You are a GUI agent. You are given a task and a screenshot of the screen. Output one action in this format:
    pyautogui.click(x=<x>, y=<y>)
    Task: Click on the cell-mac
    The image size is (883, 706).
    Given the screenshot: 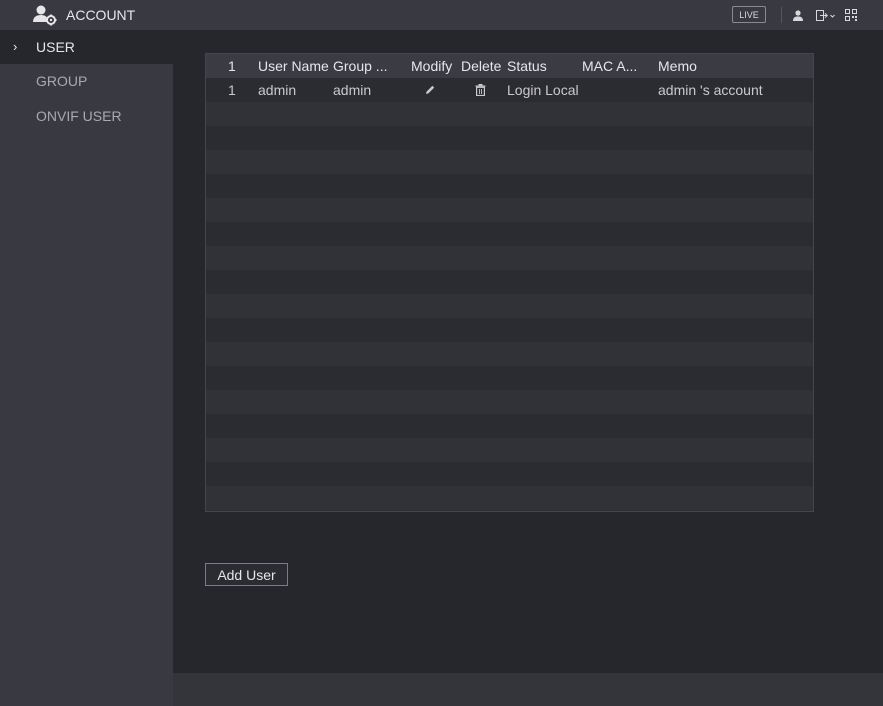 What is the action you would take?
    pyautogui.click(x=615, y=90)
    